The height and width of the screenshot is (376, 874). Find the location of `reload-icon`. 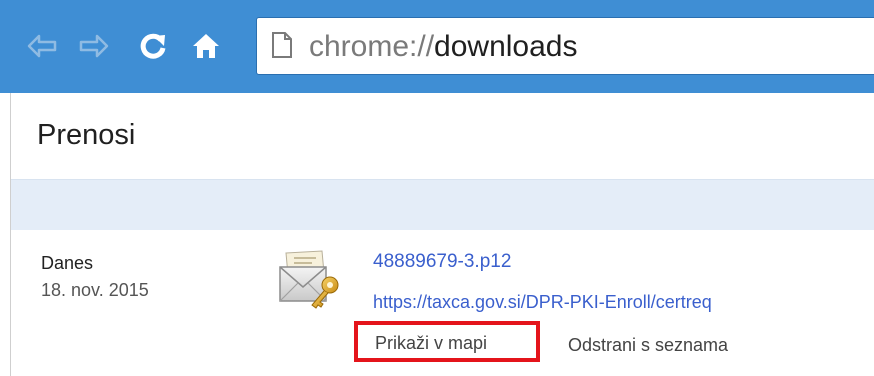

reload-icon is located at coordinates (153, 46).